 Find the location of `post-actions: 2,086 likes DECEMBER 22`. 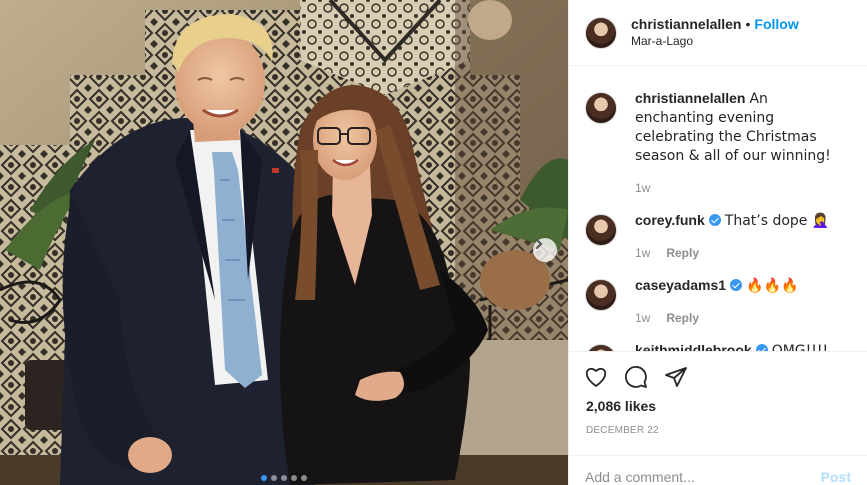

post-actions: 2,086 likes DECEMBER 22 is located at coordinates (718, 393).